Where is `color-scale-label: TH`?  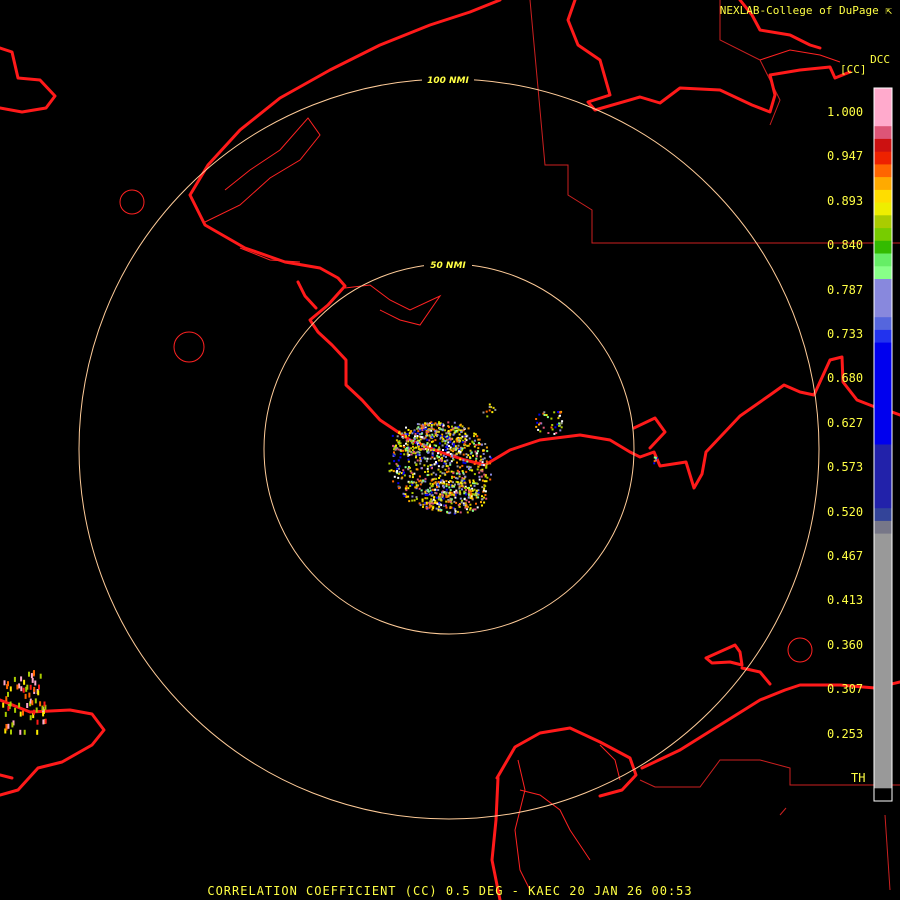 color-scale-label: TH is located at coordinates (858, 778).